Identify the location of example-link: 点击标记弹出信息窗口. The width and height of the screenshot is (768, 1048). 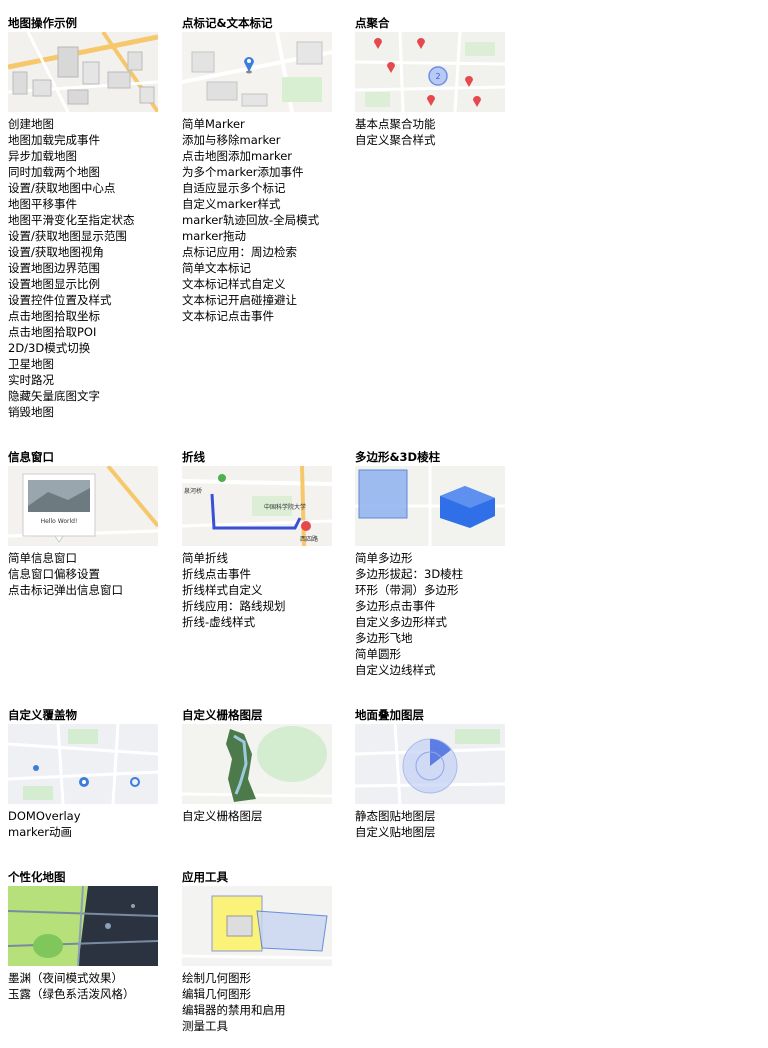
(88, 590).